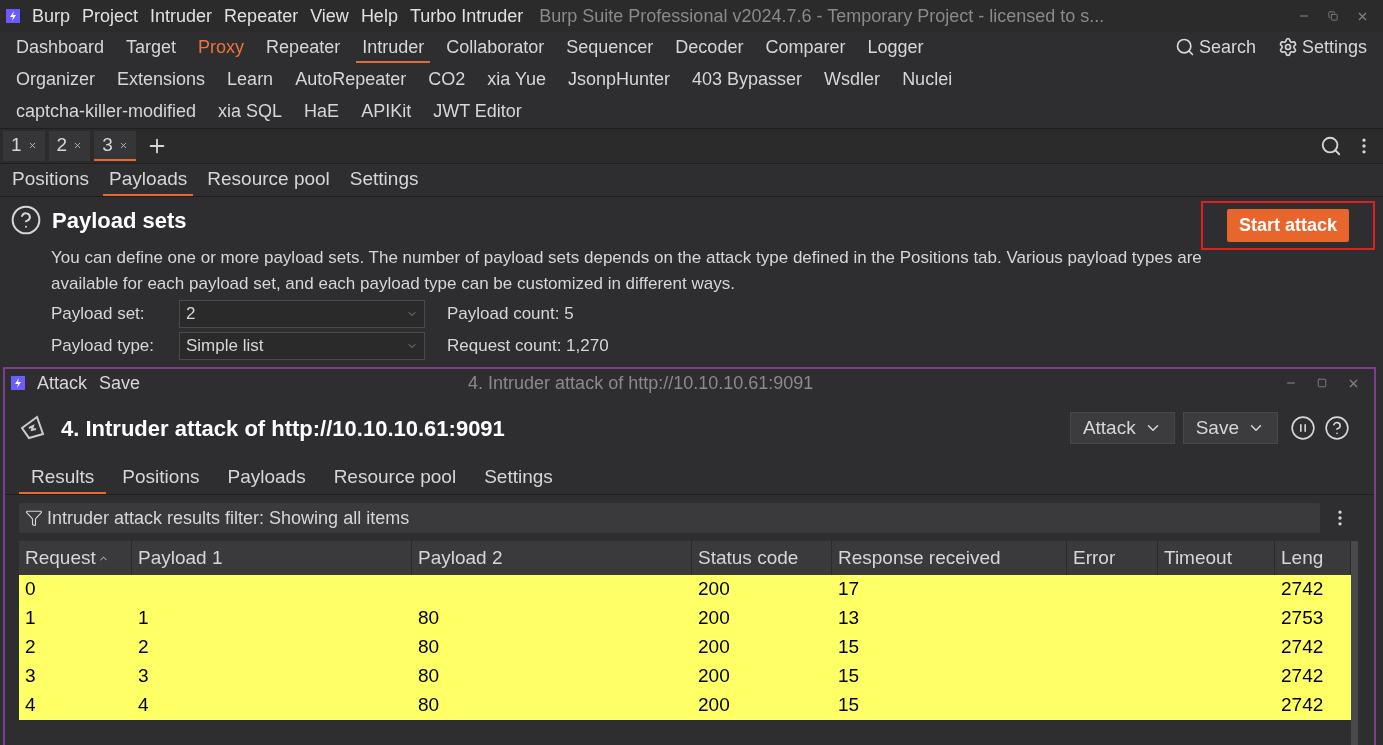 This screenshot has width=1383, height=745. I want to click on menu-item: Attack, so click(62, 383).